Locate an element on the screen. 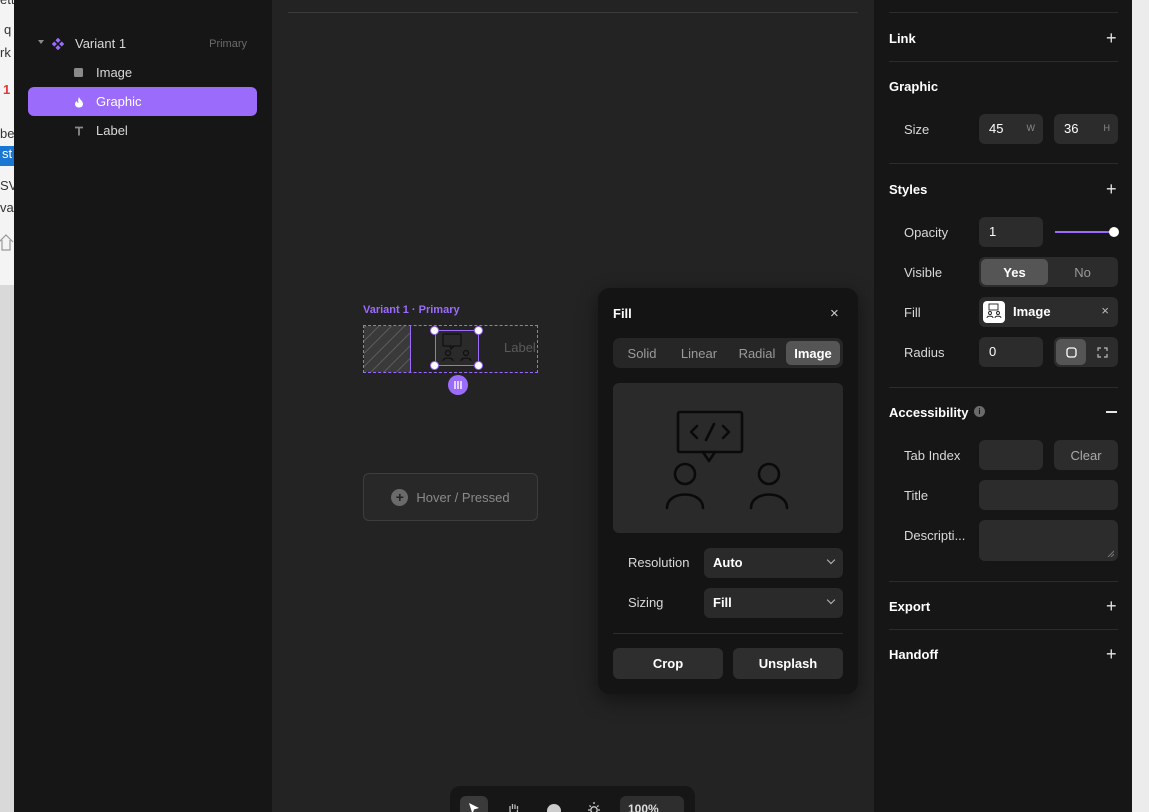 This screenshot has height=812, width=1149. component-icon is located at coordinates (58, 43).